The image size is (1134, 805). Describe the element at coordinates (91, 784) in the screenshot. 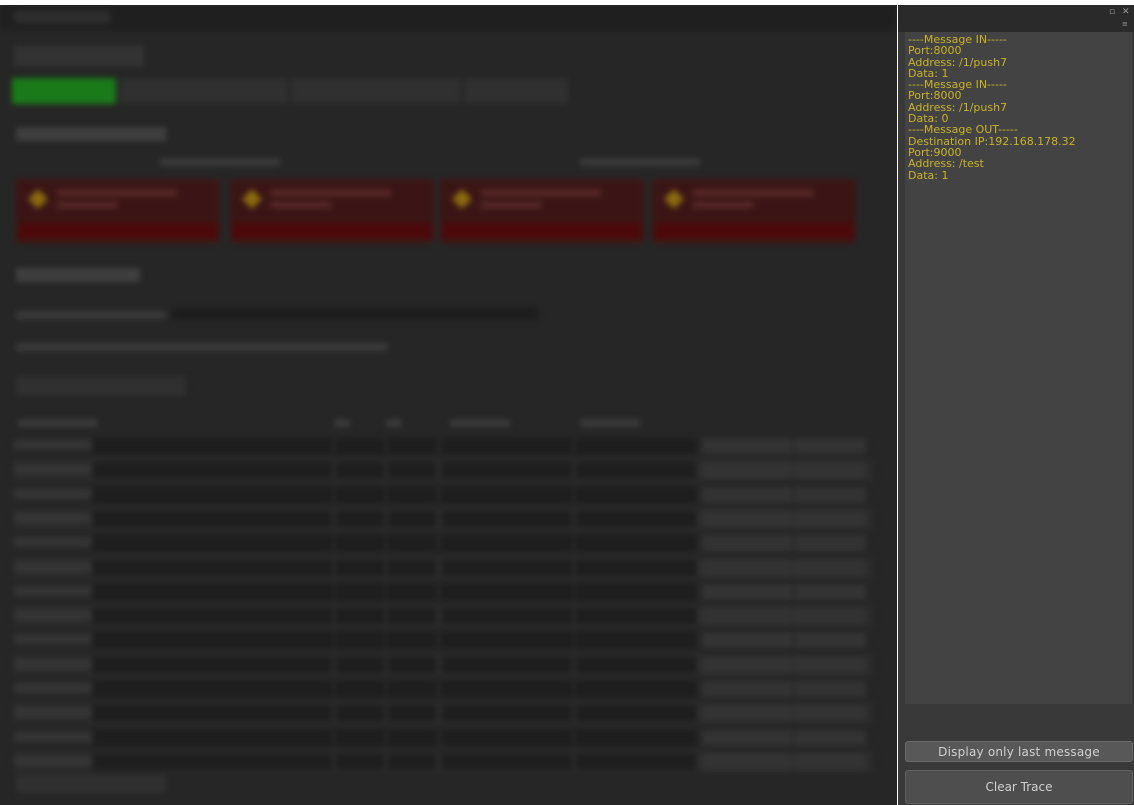

I see `footer-button` at that location.